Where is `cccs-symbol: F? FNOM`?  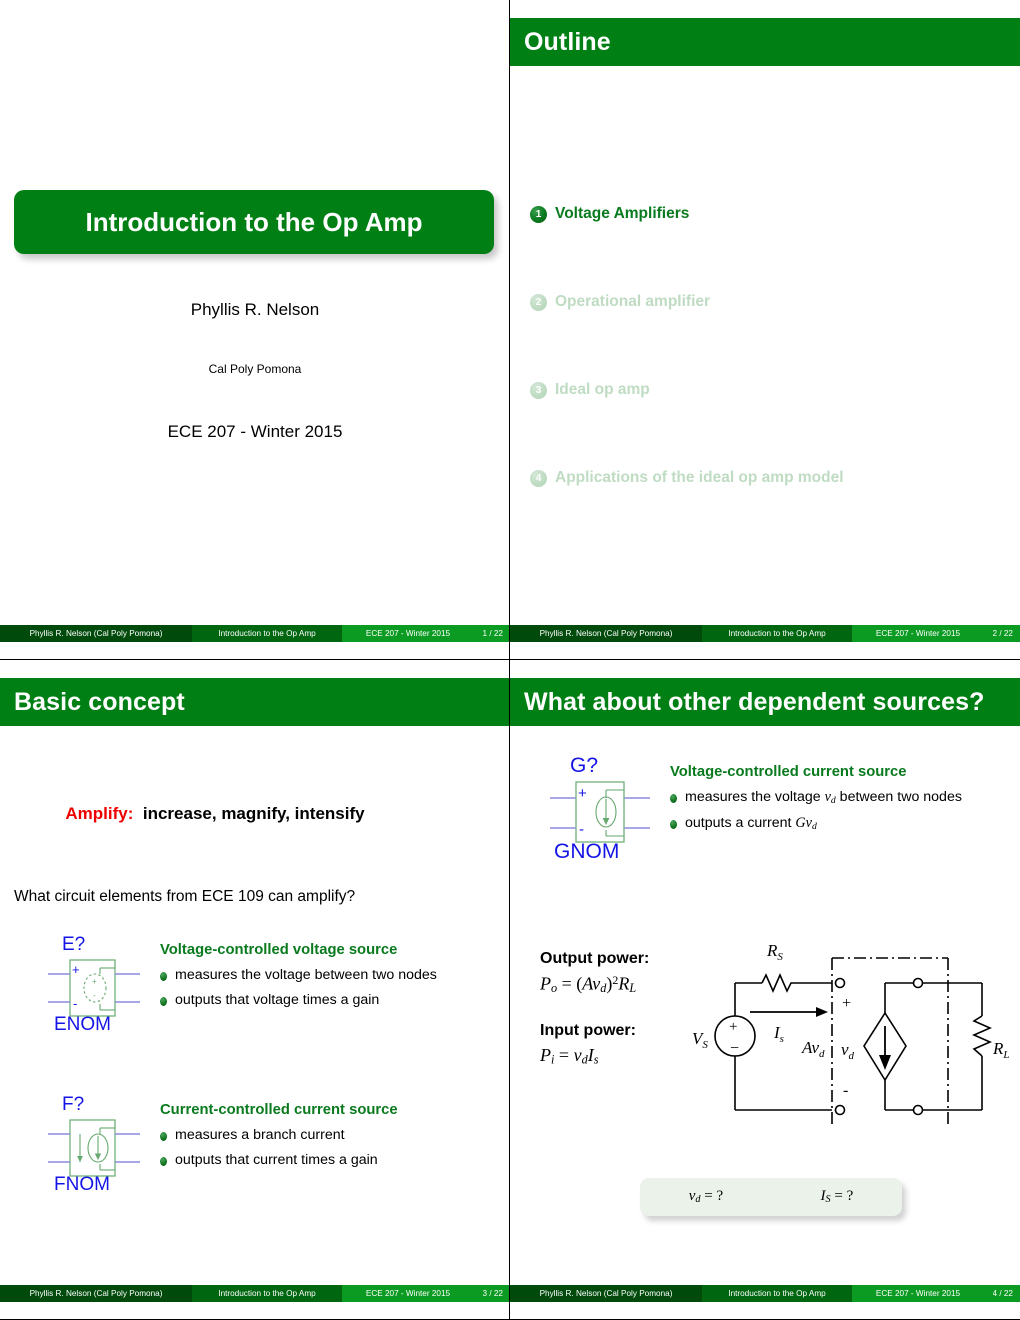 cccs-symbol: F? FNOM is located at coordinates (103, 1146).